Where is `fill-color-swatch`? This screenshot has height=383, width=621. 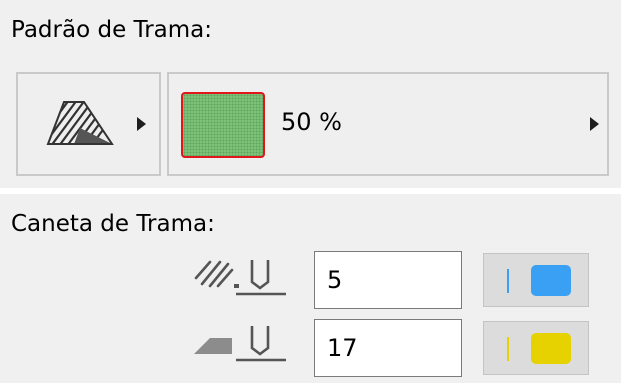
fill-color-swatch is located at coordinates (223, 125).